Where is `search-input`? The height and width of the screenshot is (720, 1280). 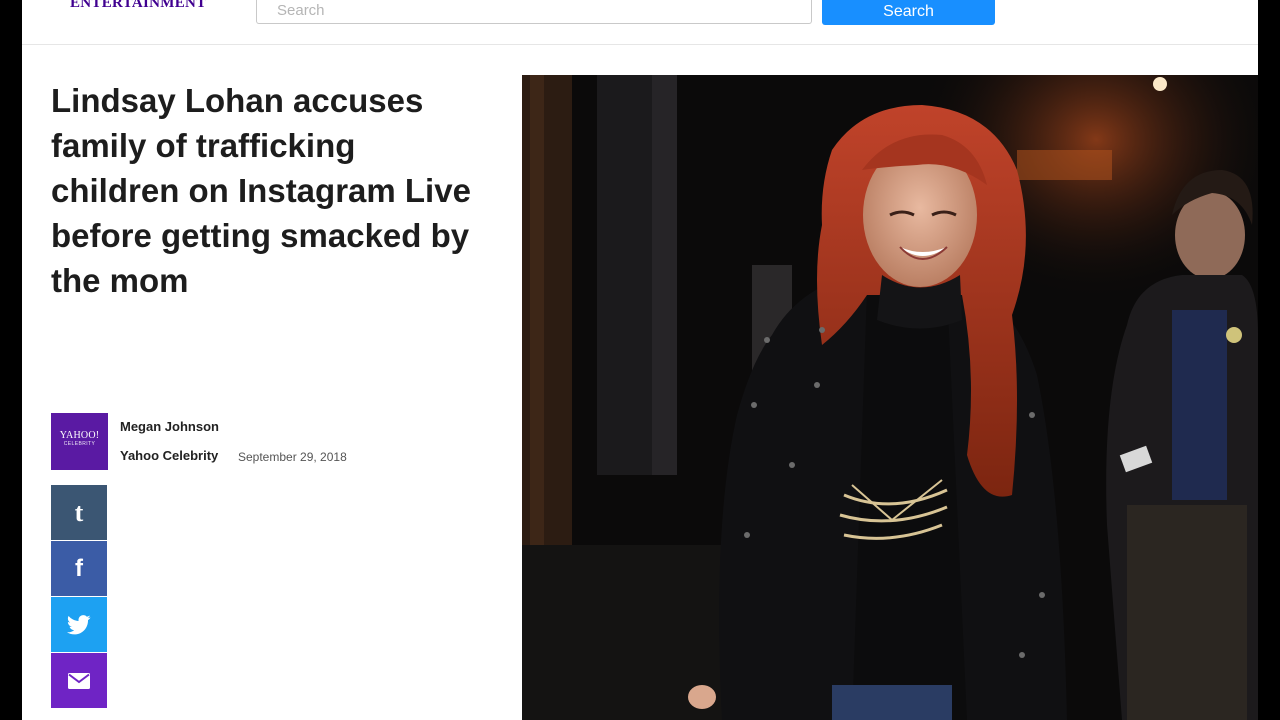
search-input is located at coordinates (534, 12).